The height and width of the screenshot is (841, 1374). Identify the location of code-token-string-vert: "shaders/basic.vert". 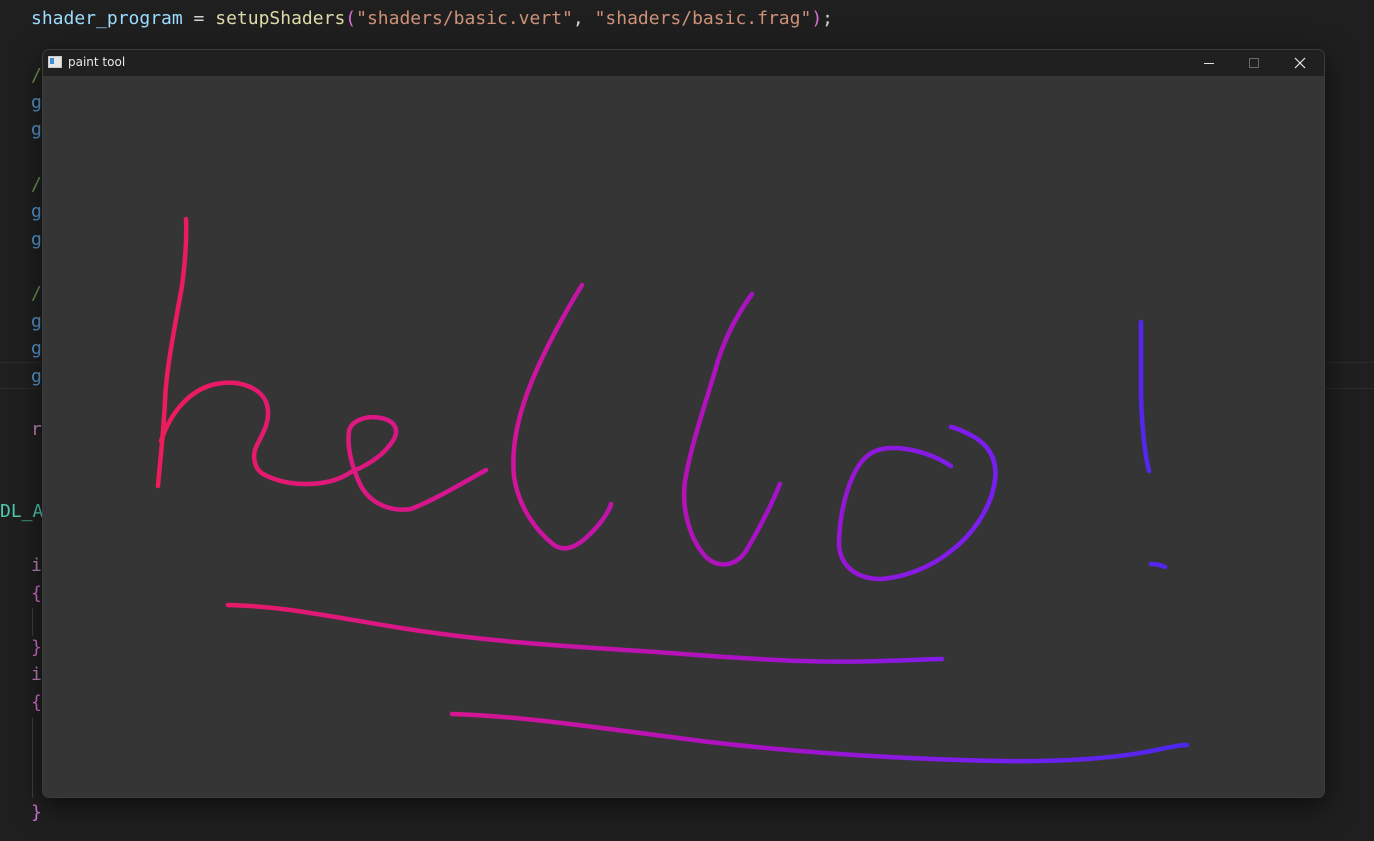
(464, 18).